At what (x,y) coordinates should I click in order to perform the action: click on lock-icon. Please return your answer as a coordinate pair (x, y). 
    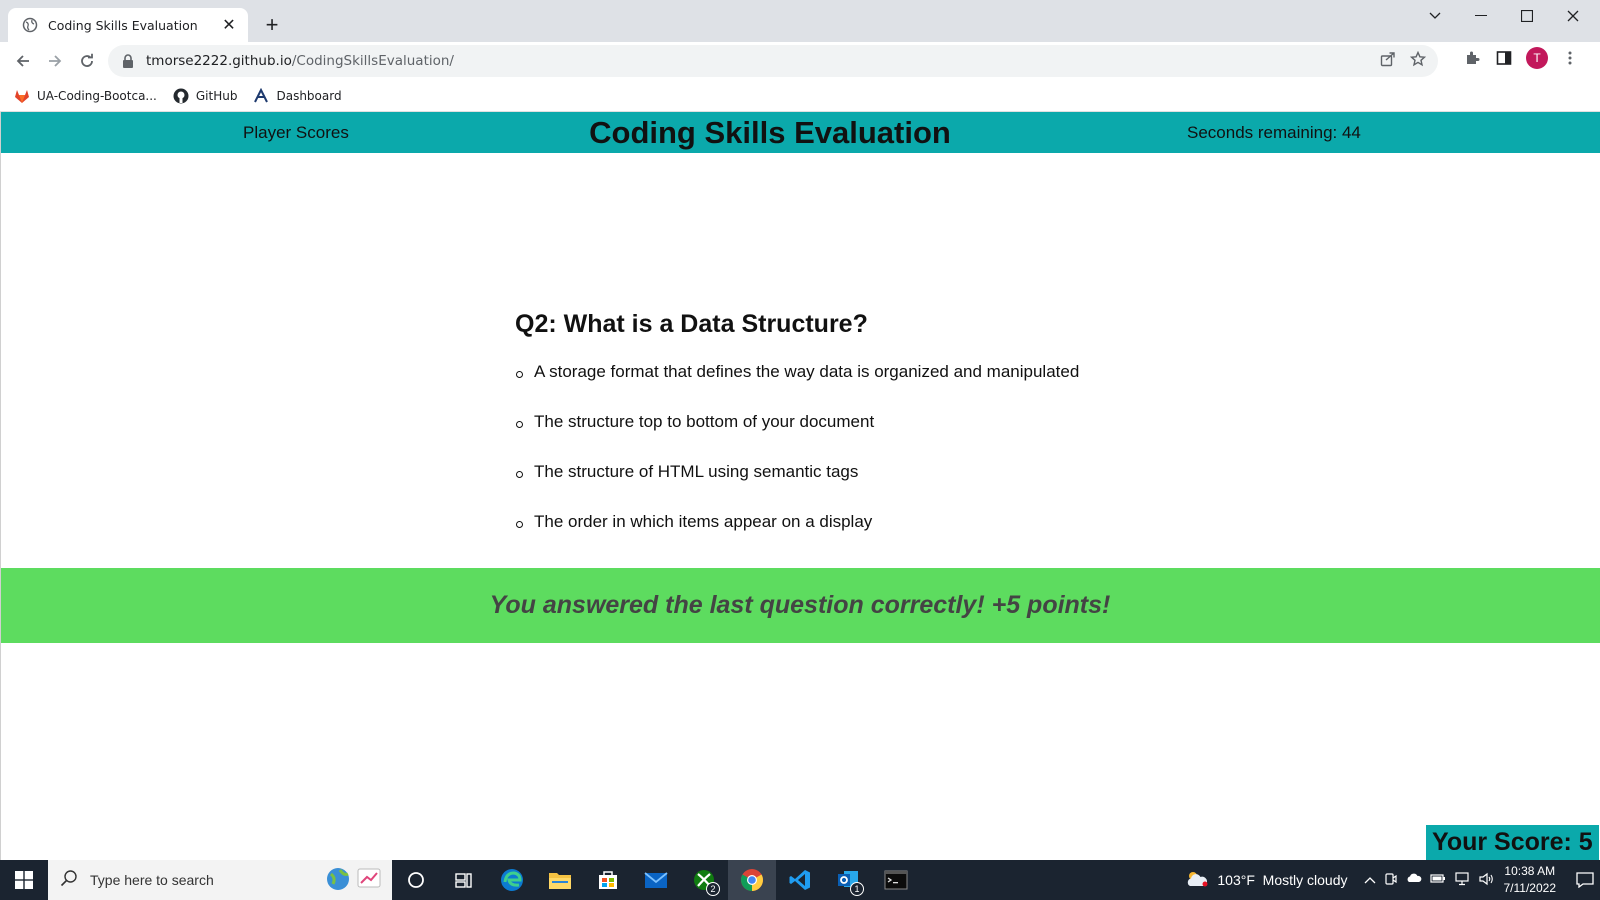
    Looking at the image, I should click on (129, 61).